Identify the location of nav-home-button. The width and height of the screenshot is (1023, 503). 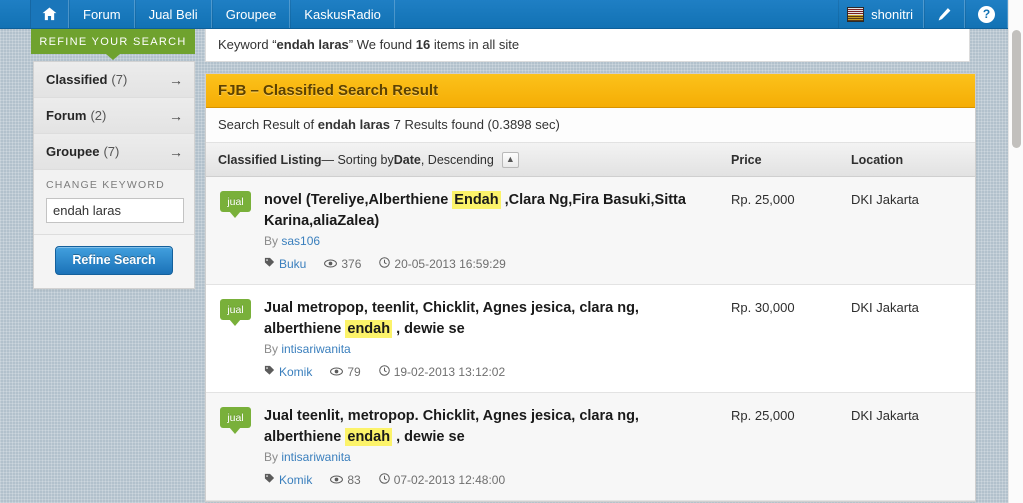
(49, 14).